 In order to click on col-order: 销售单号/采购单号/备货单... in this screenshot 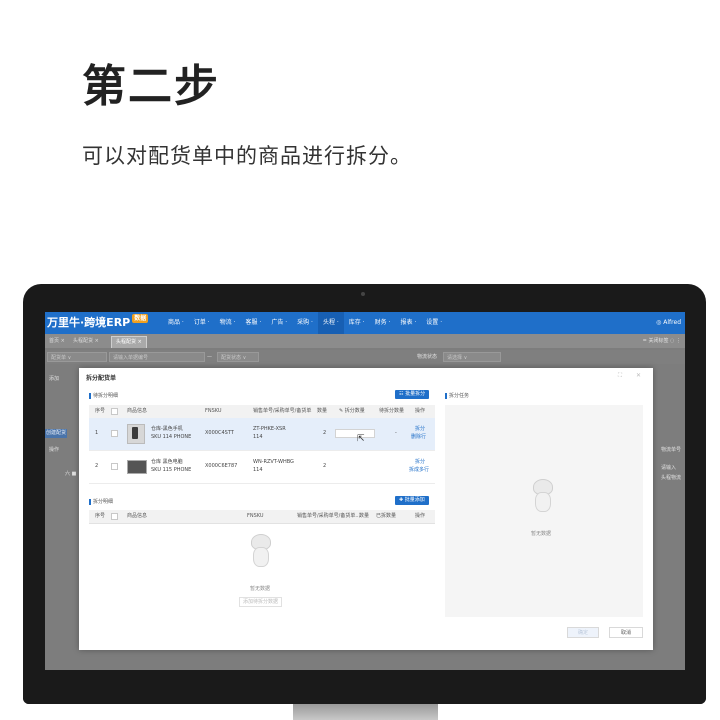, I will do `click(329, 516)`.